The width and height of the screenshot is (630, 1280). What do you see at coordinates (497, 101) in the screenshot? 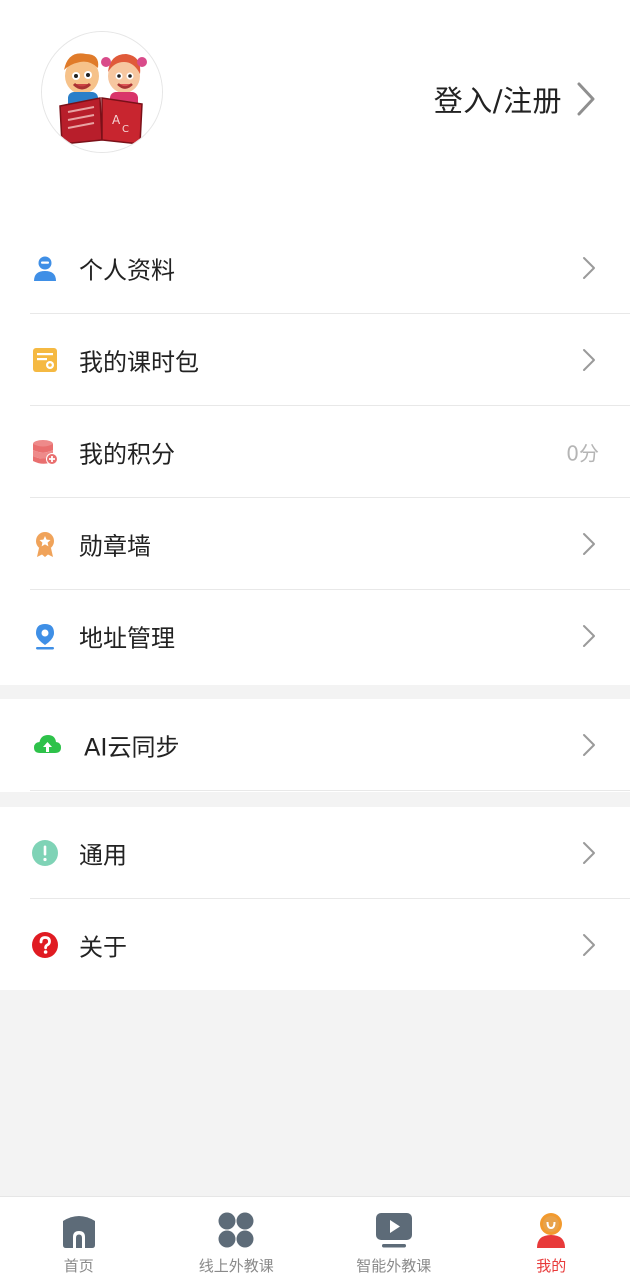
I see `login-register-label: 登入/注册` at bounding box center [497, 101].